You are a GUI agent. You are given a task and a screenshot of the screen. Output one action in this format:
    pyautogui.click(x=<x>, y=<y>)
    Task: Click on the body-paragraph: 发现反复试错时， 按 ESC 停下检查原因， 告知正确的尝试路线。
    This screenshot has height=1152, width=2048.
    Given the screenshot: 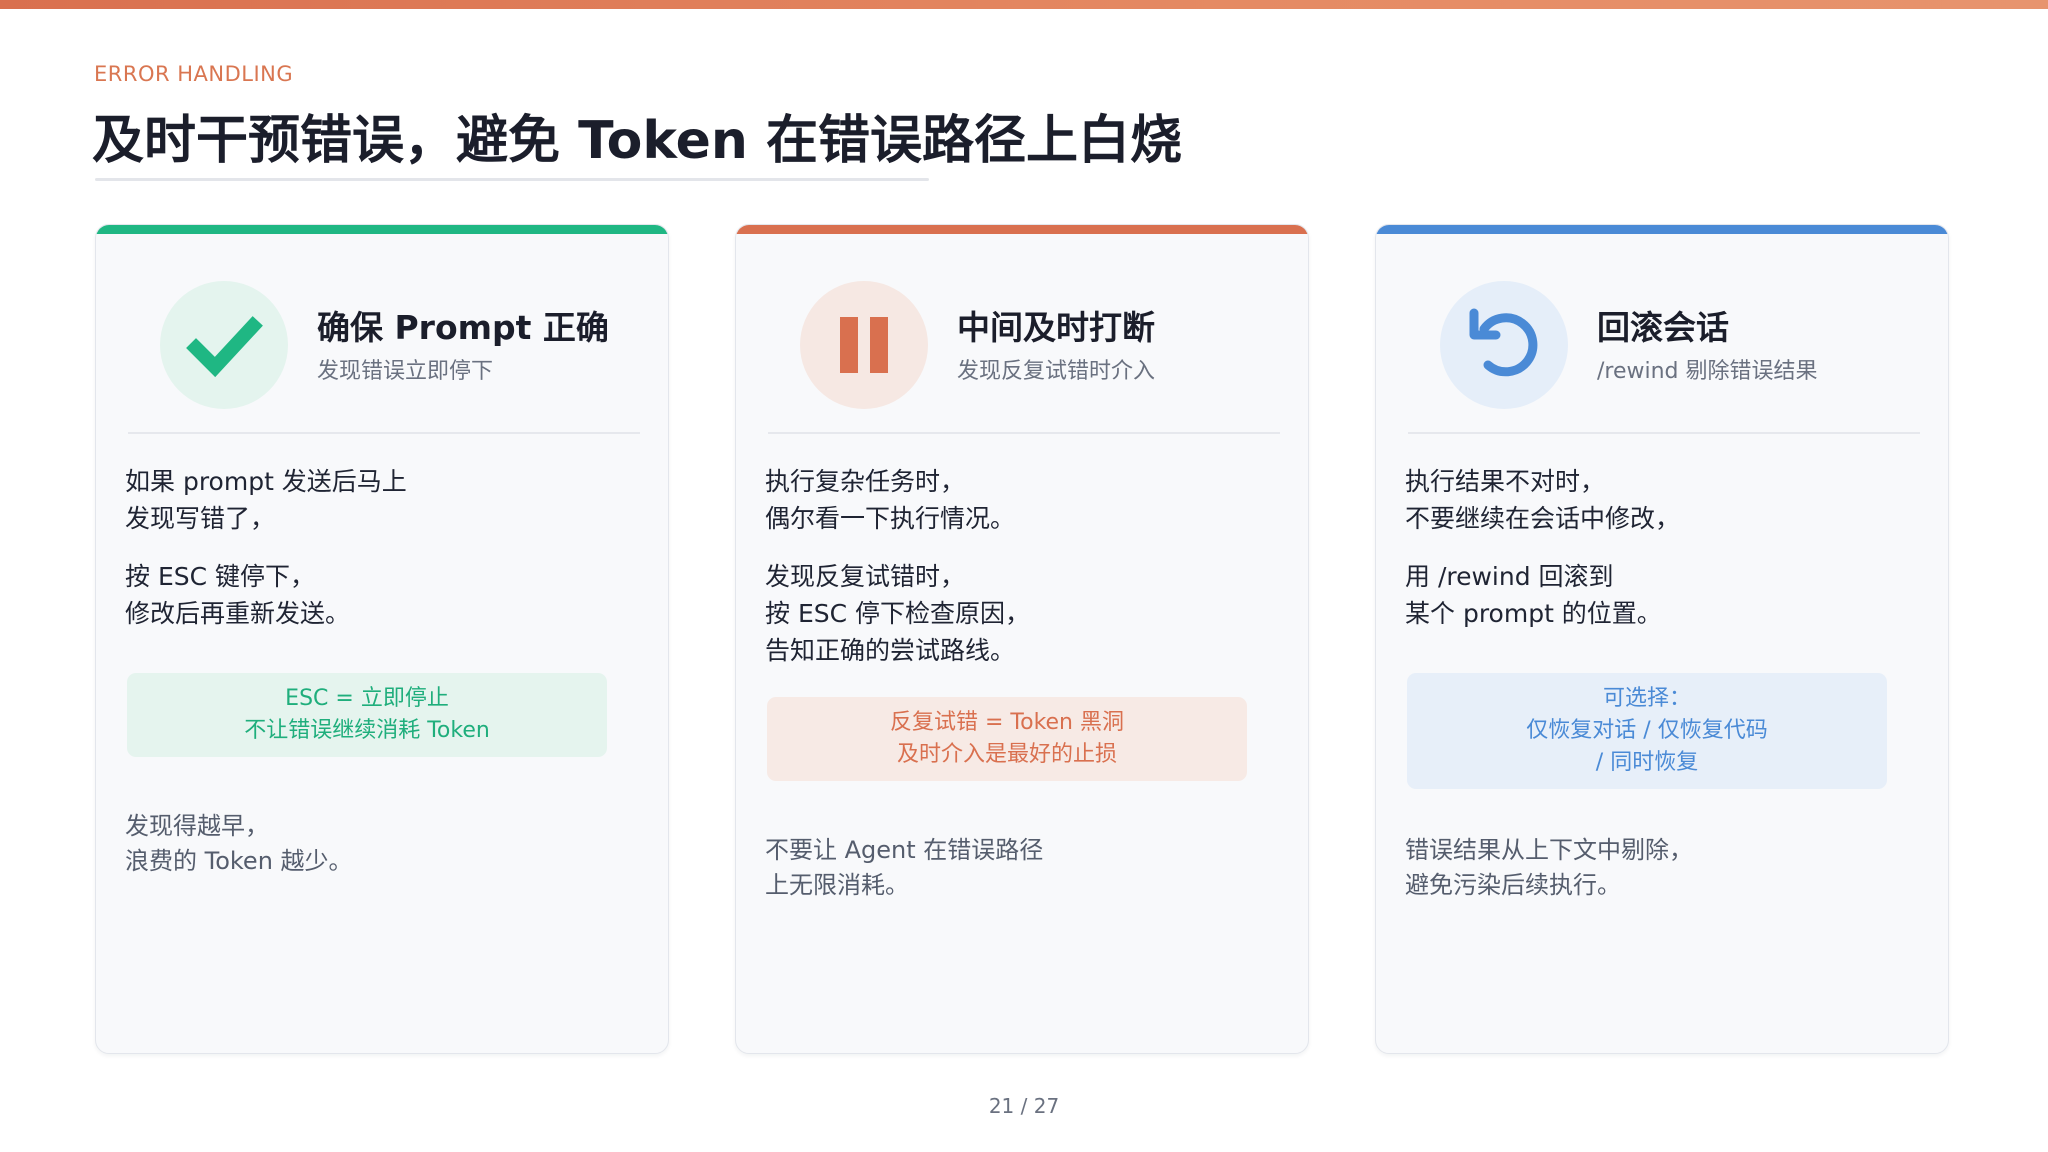 What is the action you would take?
    pyautogui.click(x=898, y=613)
    